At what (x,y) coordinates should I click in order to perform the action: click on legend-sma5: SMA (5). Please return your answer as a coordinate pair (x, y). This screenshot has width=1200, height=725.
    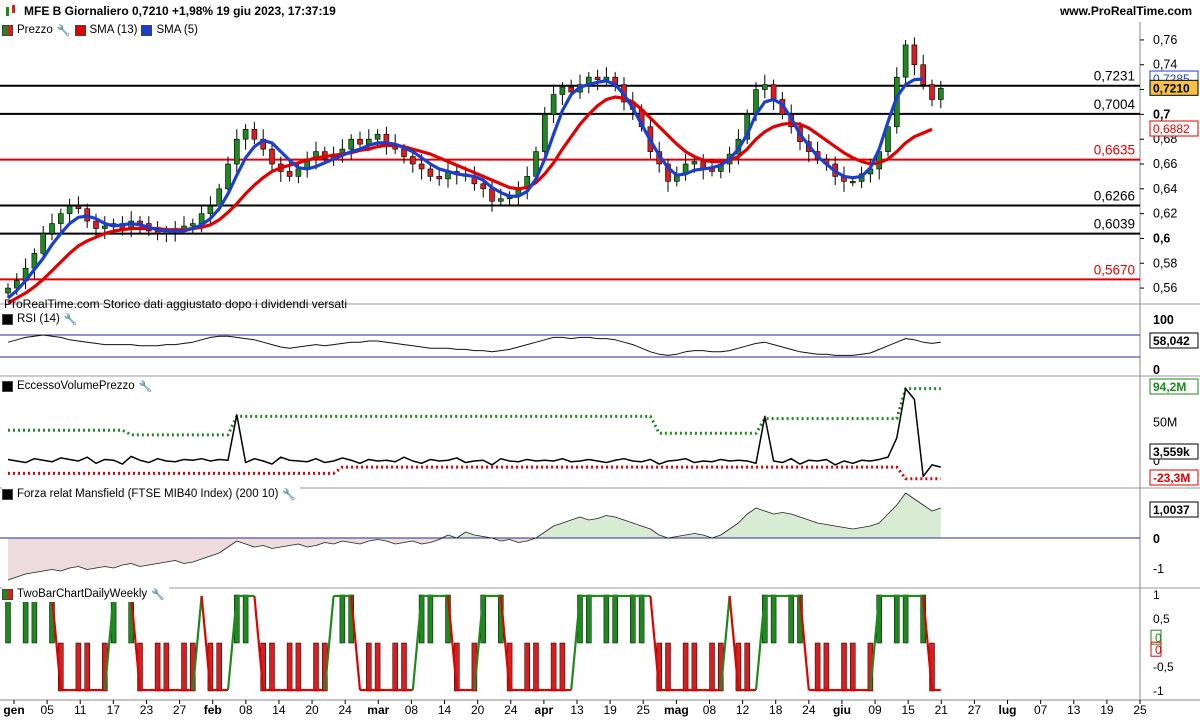
    Looking at the image, I should click on (177, 30).